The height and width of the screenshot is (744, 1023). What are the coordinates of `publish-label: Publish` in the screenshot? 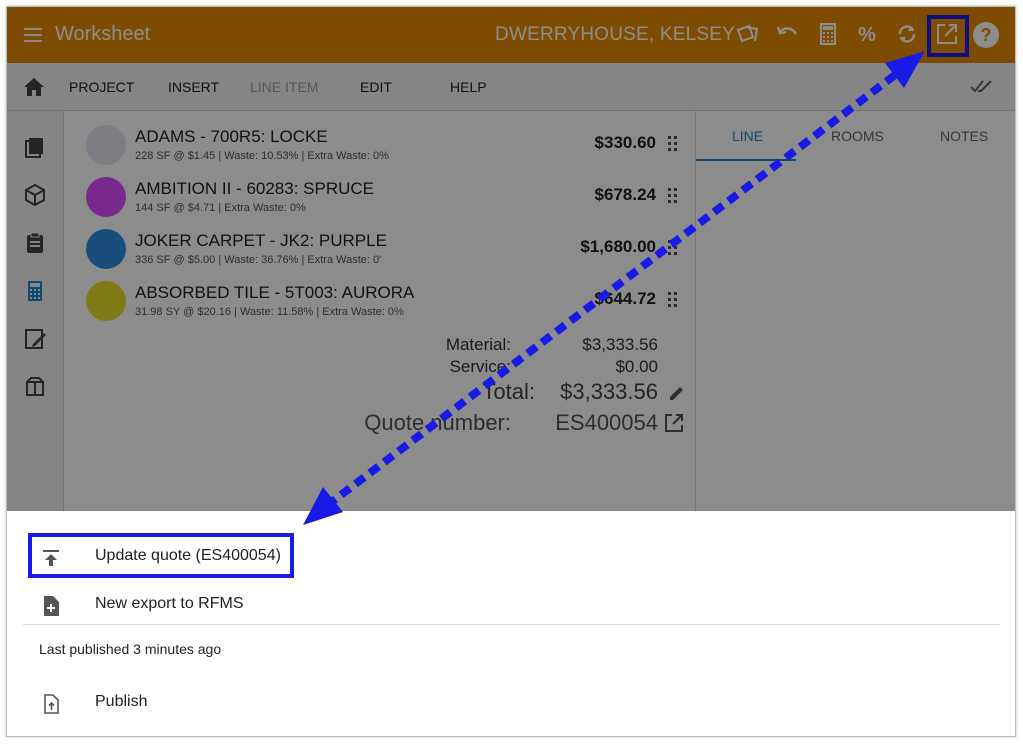 It's located at (121, 701).